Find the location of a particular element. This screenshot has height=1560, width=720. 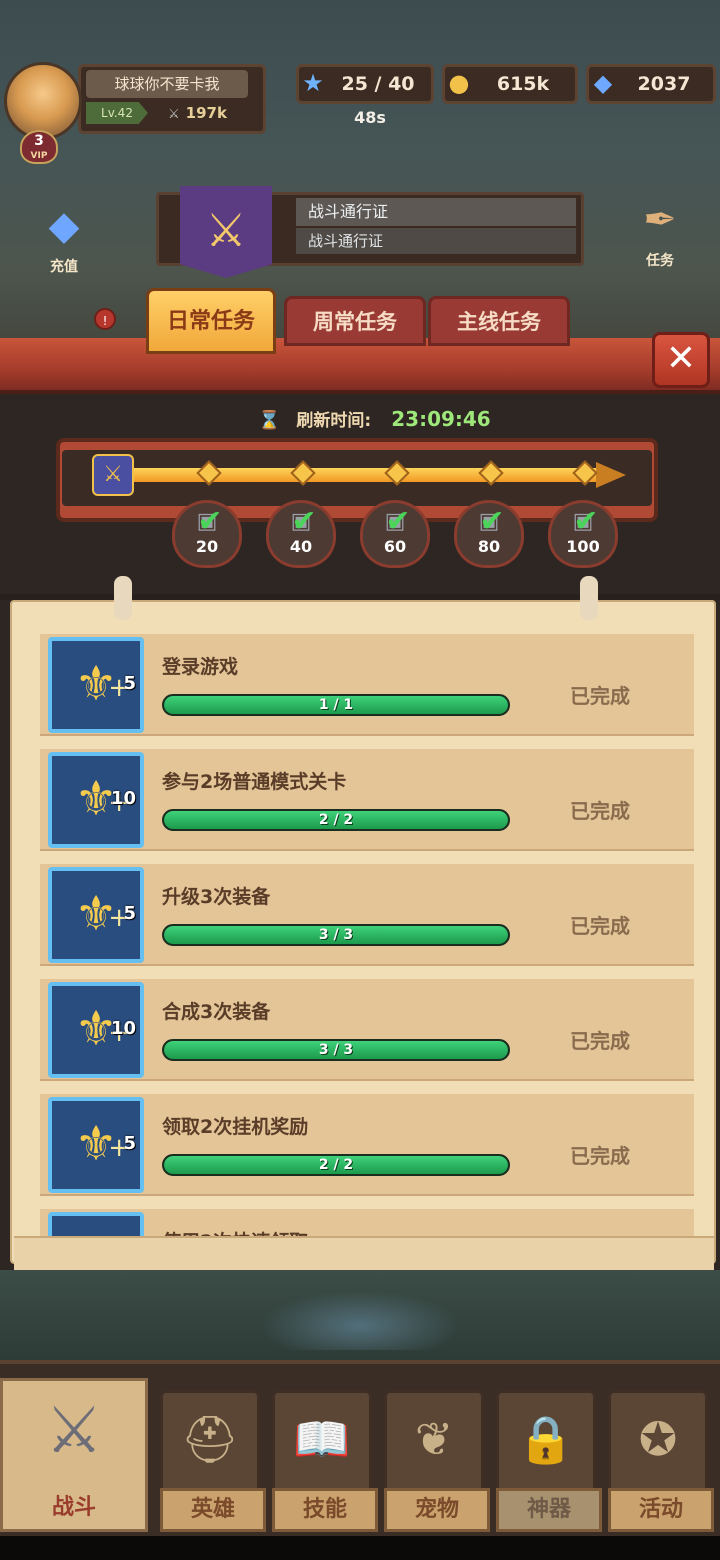

recharge-label: 充值 is located at coordinates (64, 267).